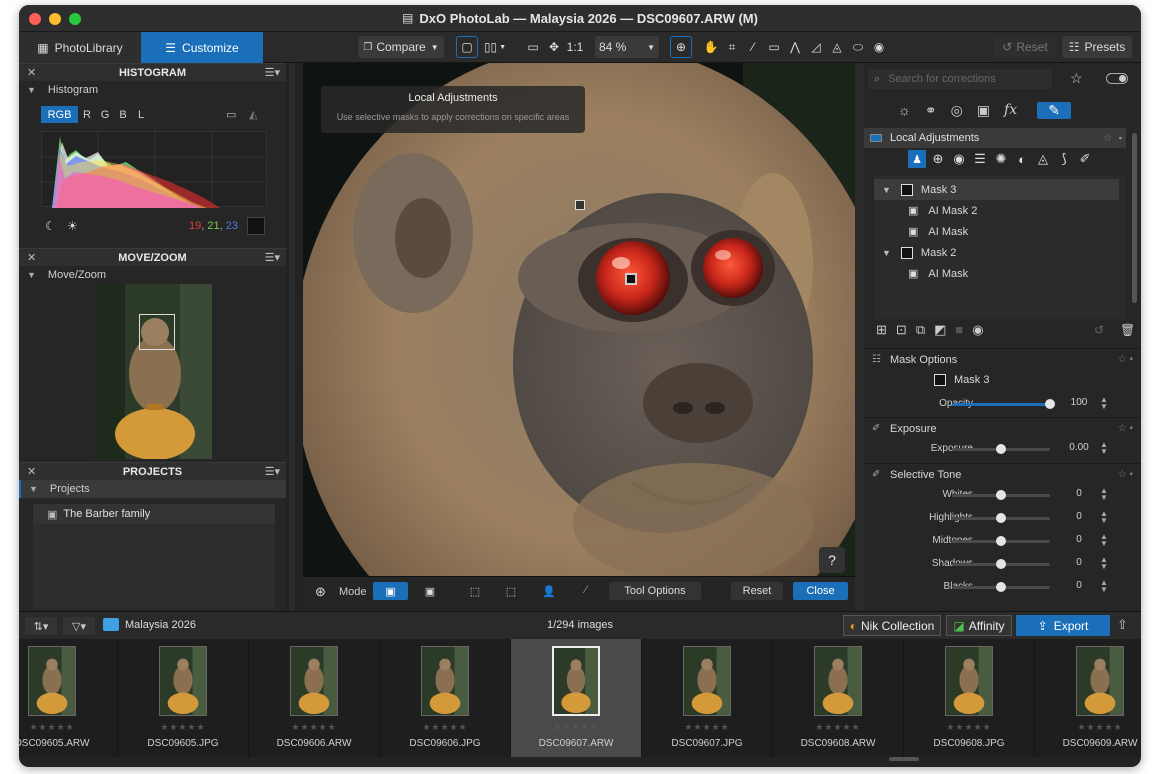 The height and width of the screenshot is (774, 1160). Describe the element at coordinates (1007, 273) in the screenshot. I see `mask-row: ▣ AI Mask` at that location.